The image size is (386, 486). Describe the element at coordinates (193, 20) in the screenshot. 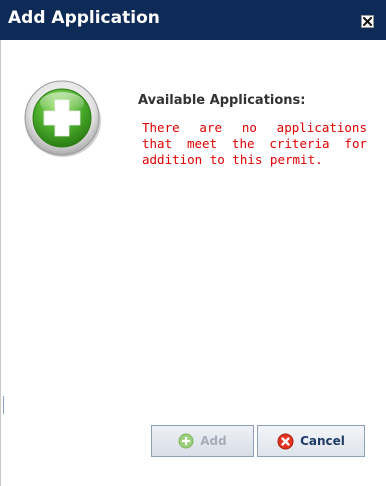

I see `dialog-titlebar: Add Application` at that location.